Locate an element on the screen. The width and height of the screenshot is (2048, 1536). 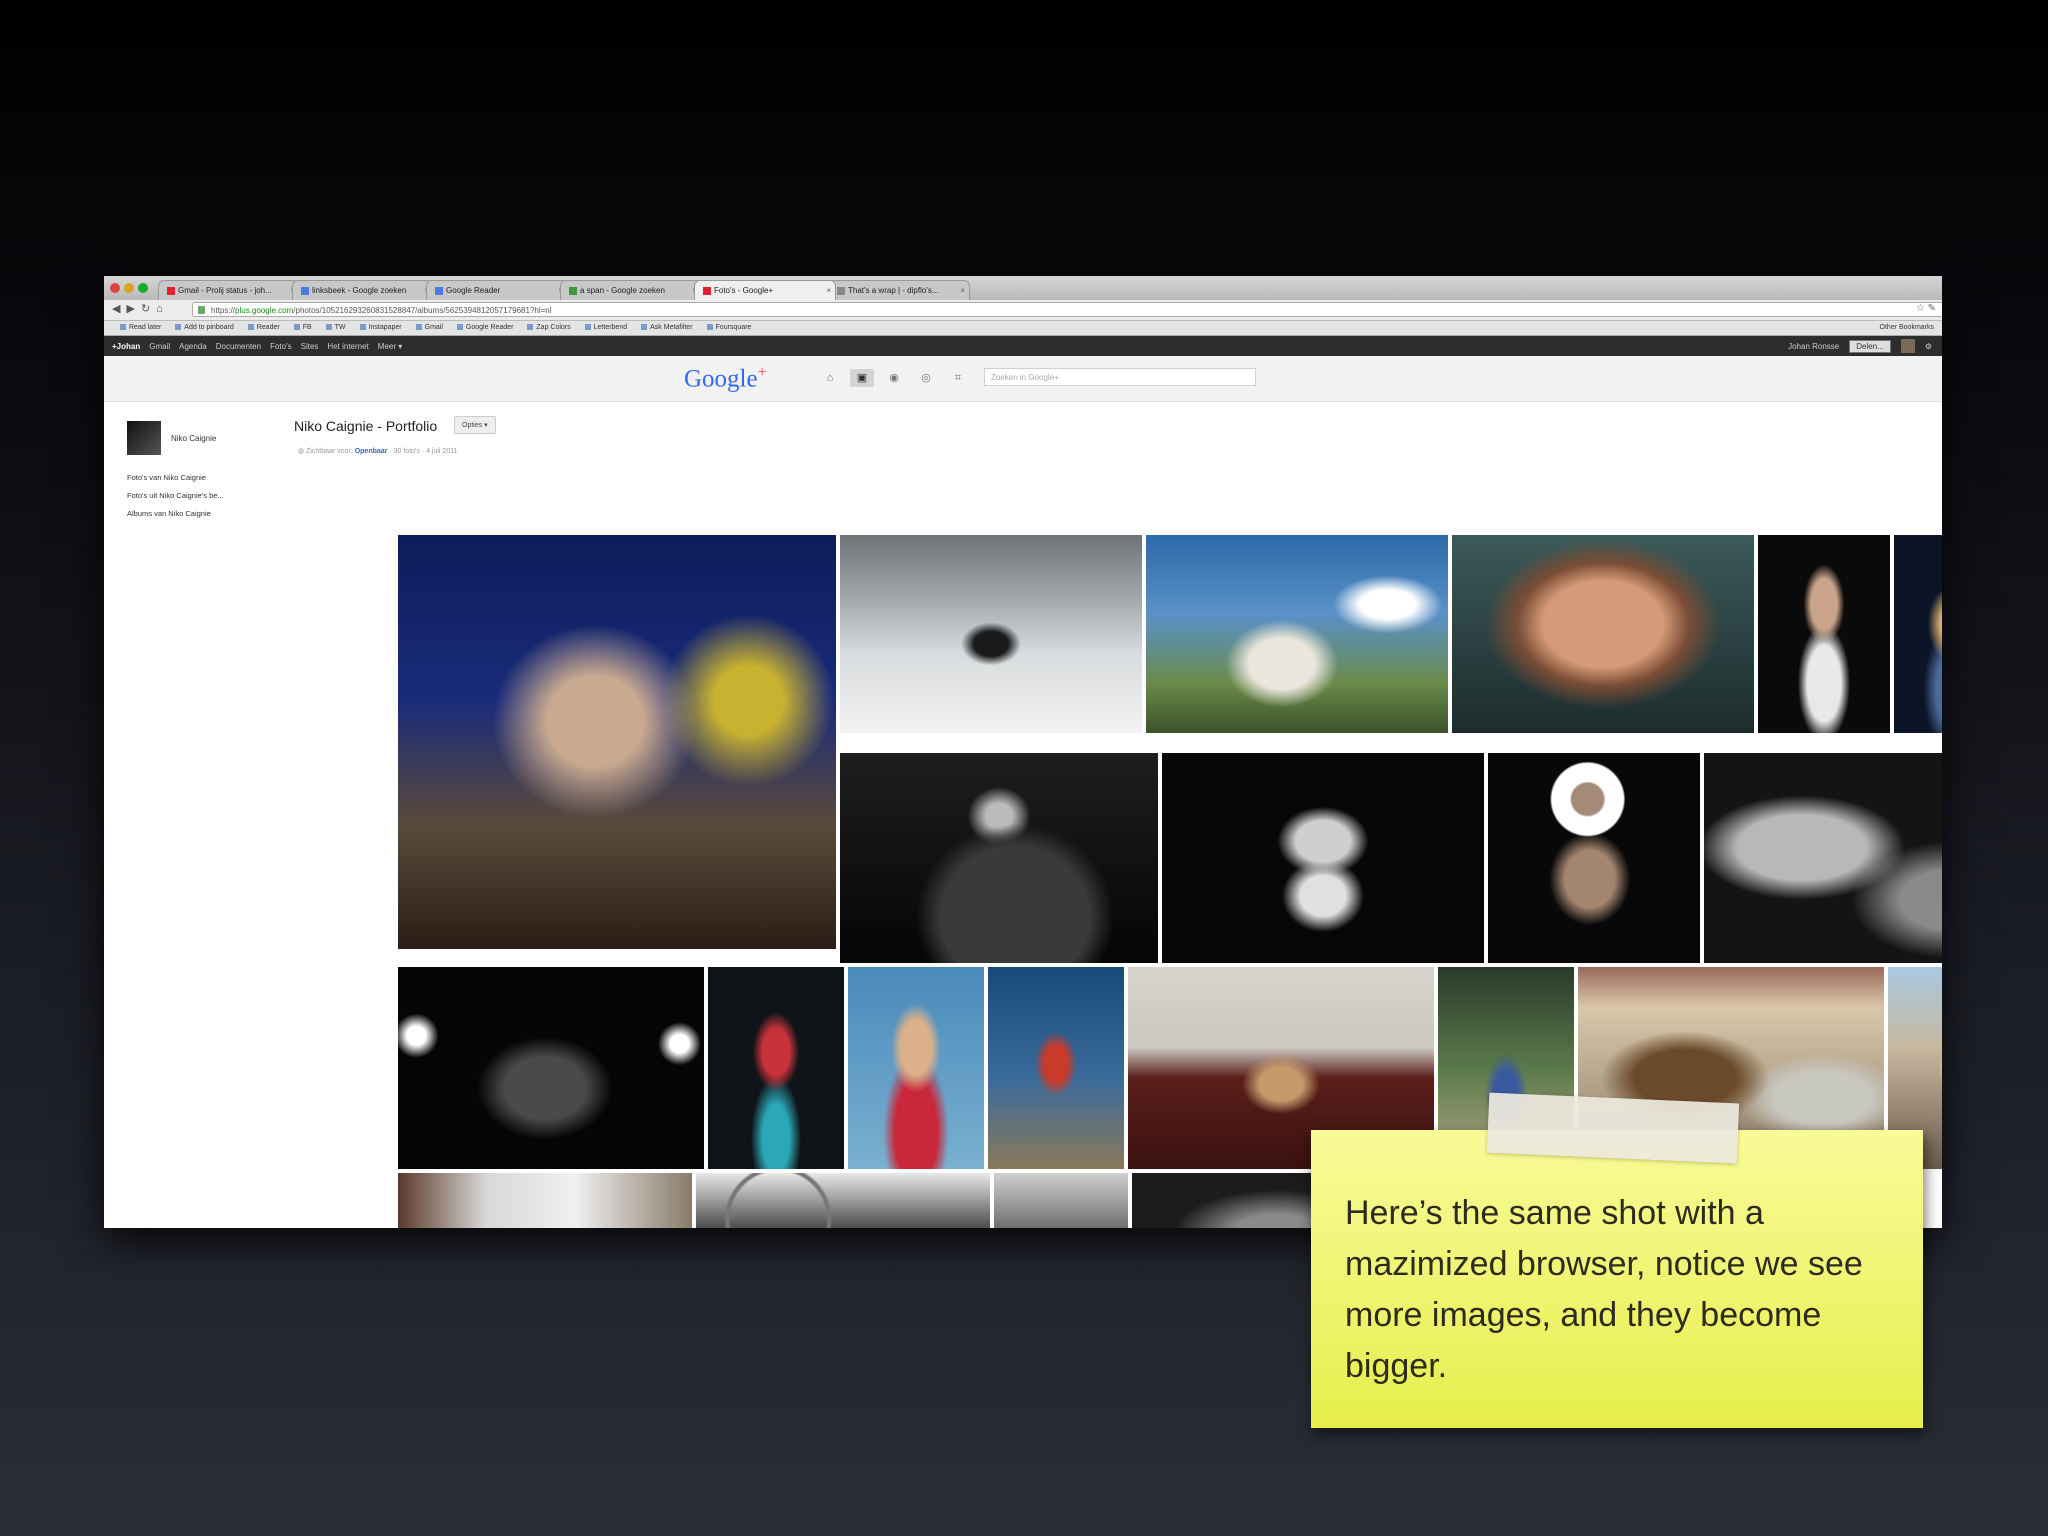
window-controls is located at coordinates (129, 288).